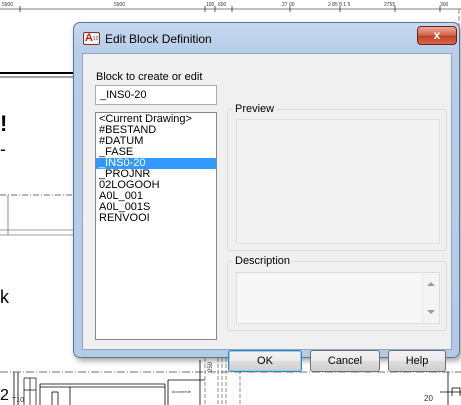  Describe the element at coordinates (417, 361) in the screenshot. I see `help-button: Help` at that location.